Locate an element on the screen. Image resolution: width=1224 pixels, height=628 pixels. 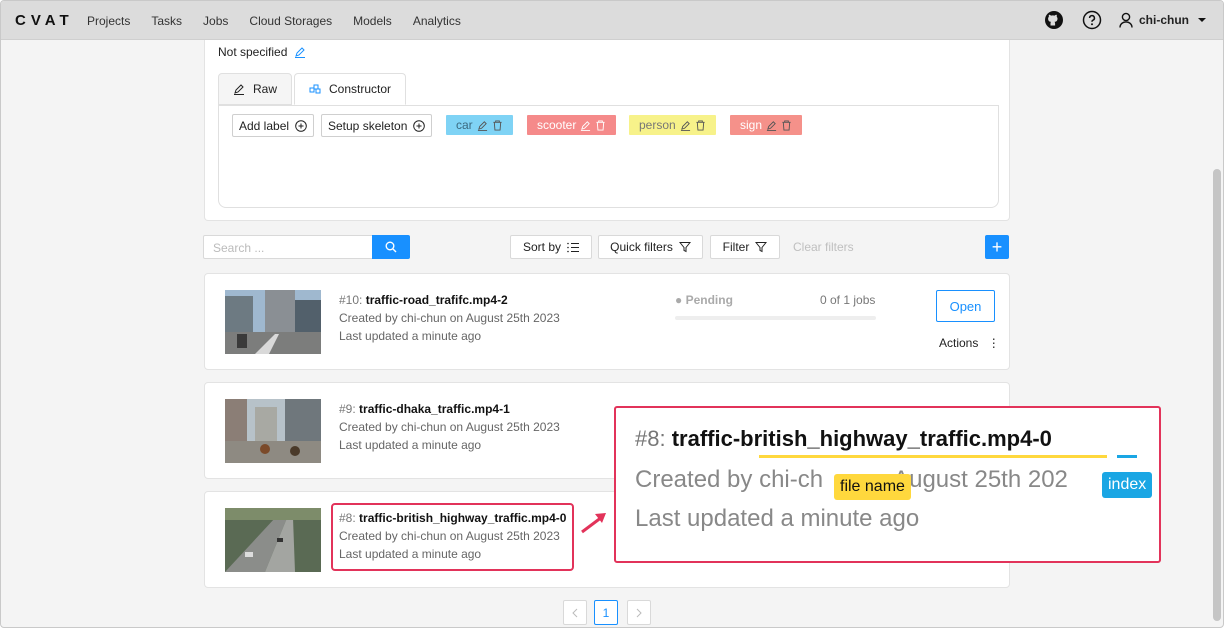
more-vertical-icon: ⋮ is located at coordinates (993, 343).